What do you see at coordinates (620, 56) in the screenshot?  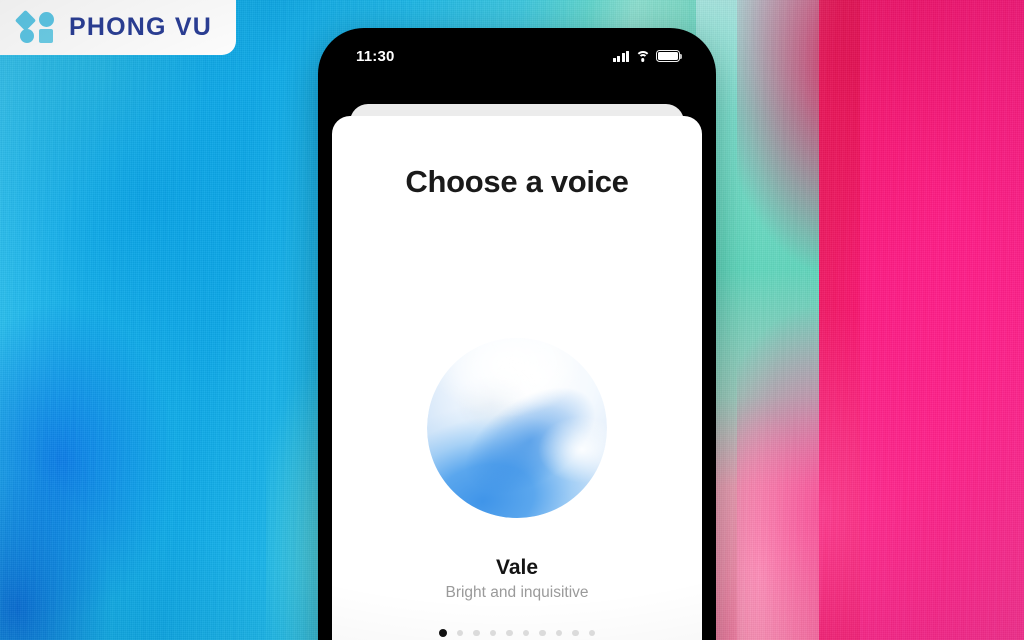 I see `cellular-signal-icon` at bounding box center [620, 56].